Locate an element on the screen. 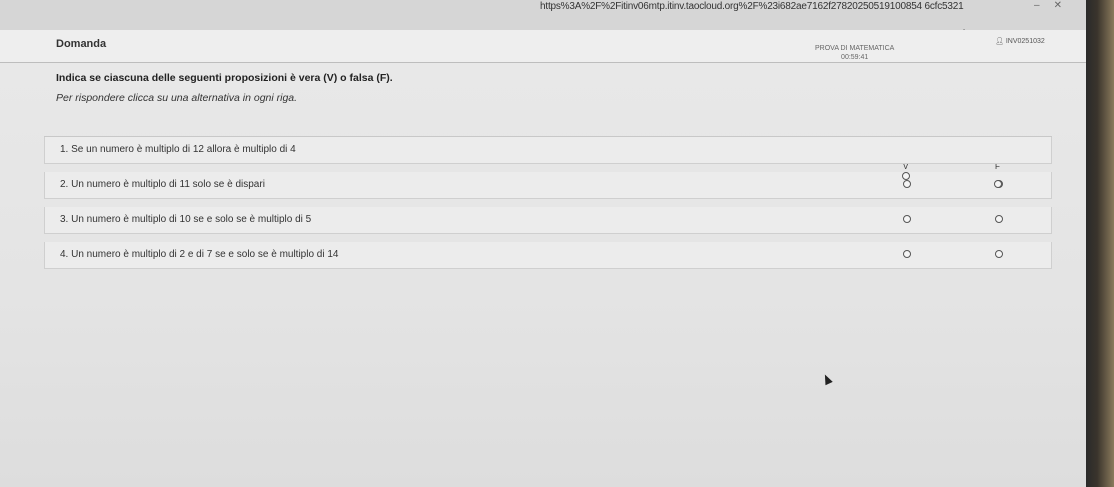  user-id: 👤︎ INV0251032 is located at coordinates (1020, 41).